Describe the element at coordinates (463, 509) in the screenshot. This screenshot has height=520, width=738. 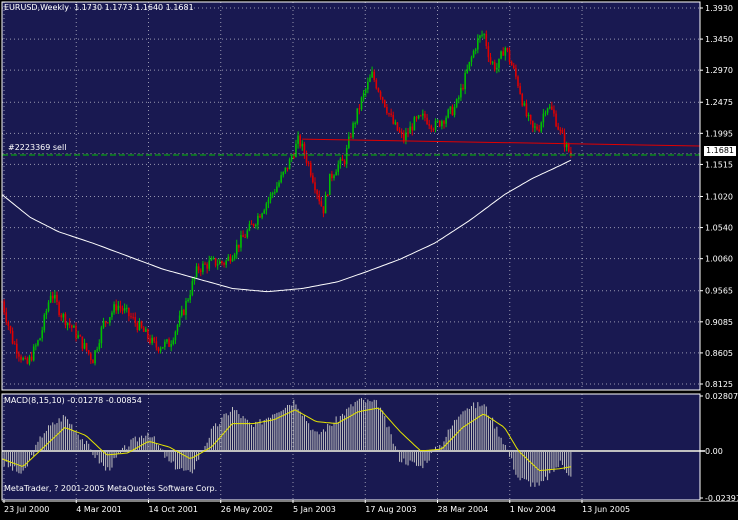
I see `date-tick-label: 28 Mar 2004` at that location.